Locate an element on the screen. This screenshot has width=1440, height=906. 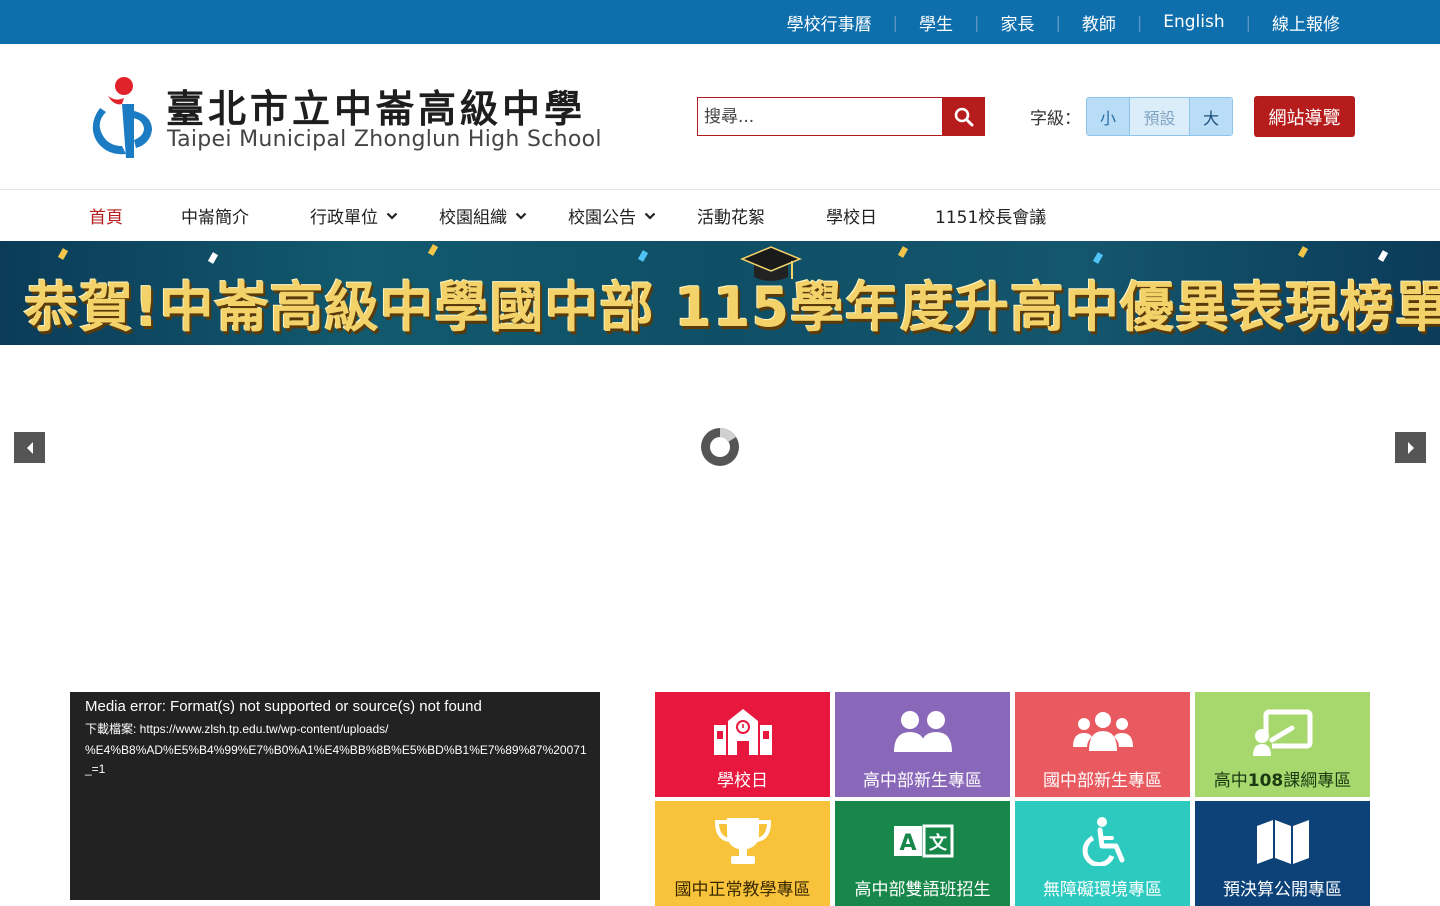
top-link-english: English is located at coordinates (1193, 22).